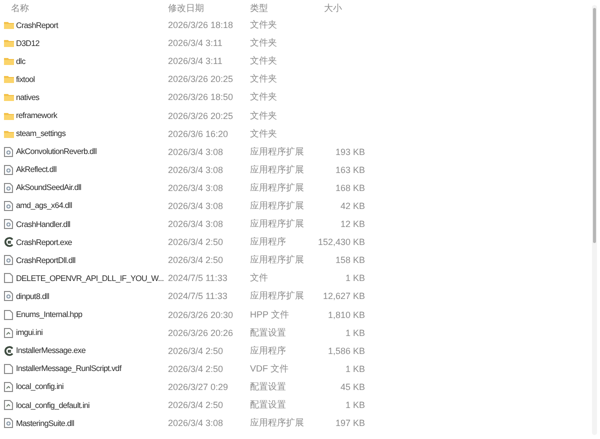 The height and width of the screenshot is (439, 600). I want to click on file-size: 158 KB, so click(349, 260).